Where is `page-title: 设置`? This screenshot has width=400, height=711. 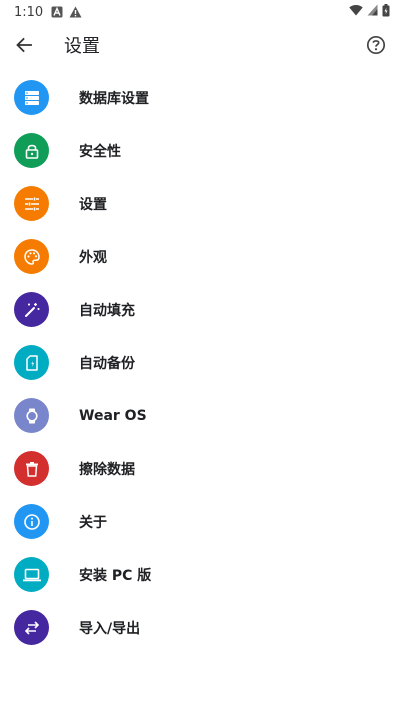 page-title: 设置 is located at coordinates (82, 46).